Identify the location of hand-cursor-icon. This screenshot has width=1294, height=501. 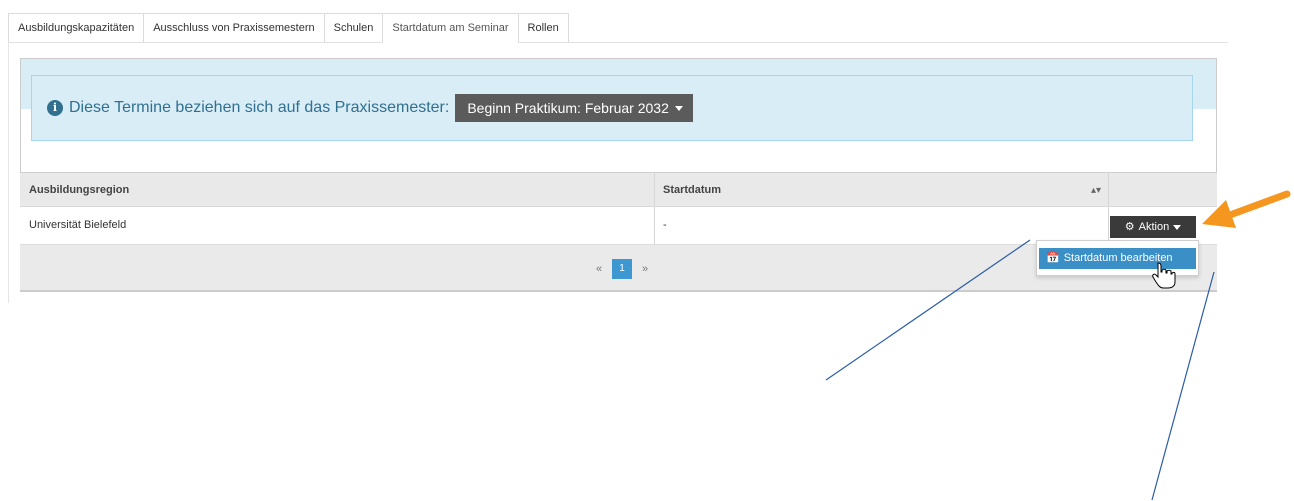
(1164, 275).